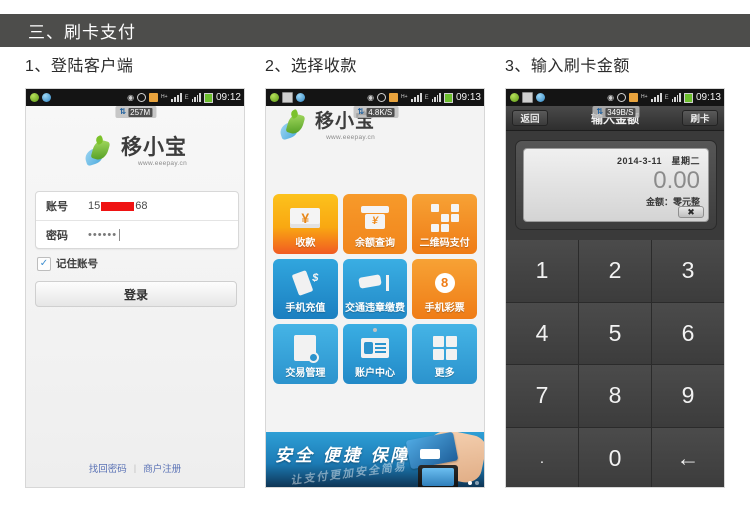  Describe the element at coordinates (57, 235) in the screenshot. I see `password-label: 密码` at that location.